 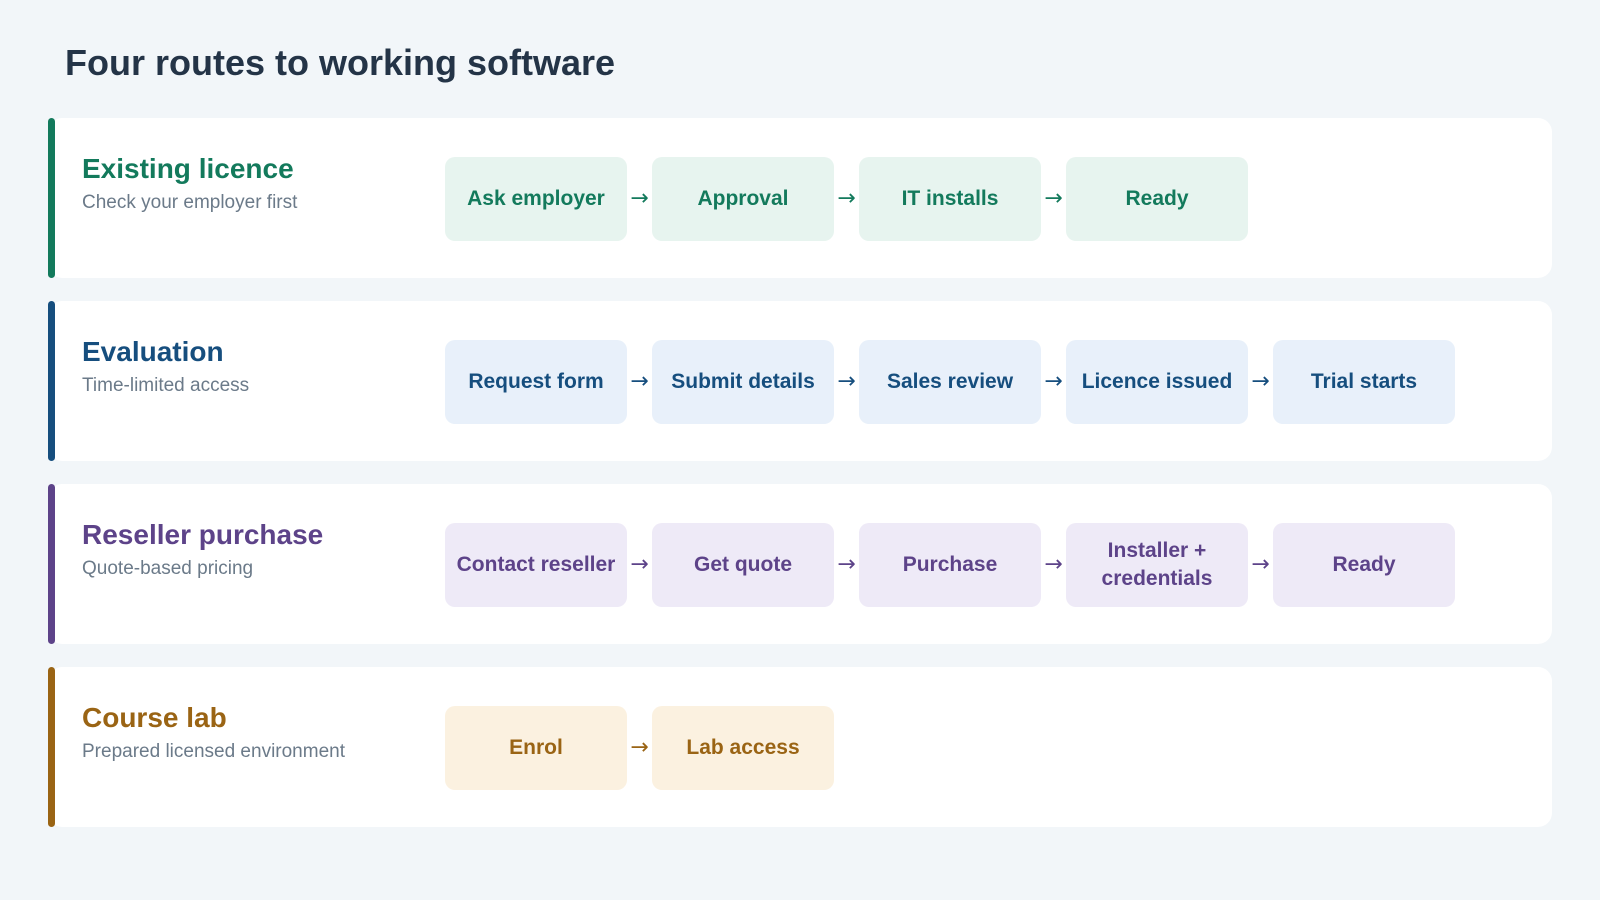 I want to click on step-box: Sales review, so click(x=950, y=382).